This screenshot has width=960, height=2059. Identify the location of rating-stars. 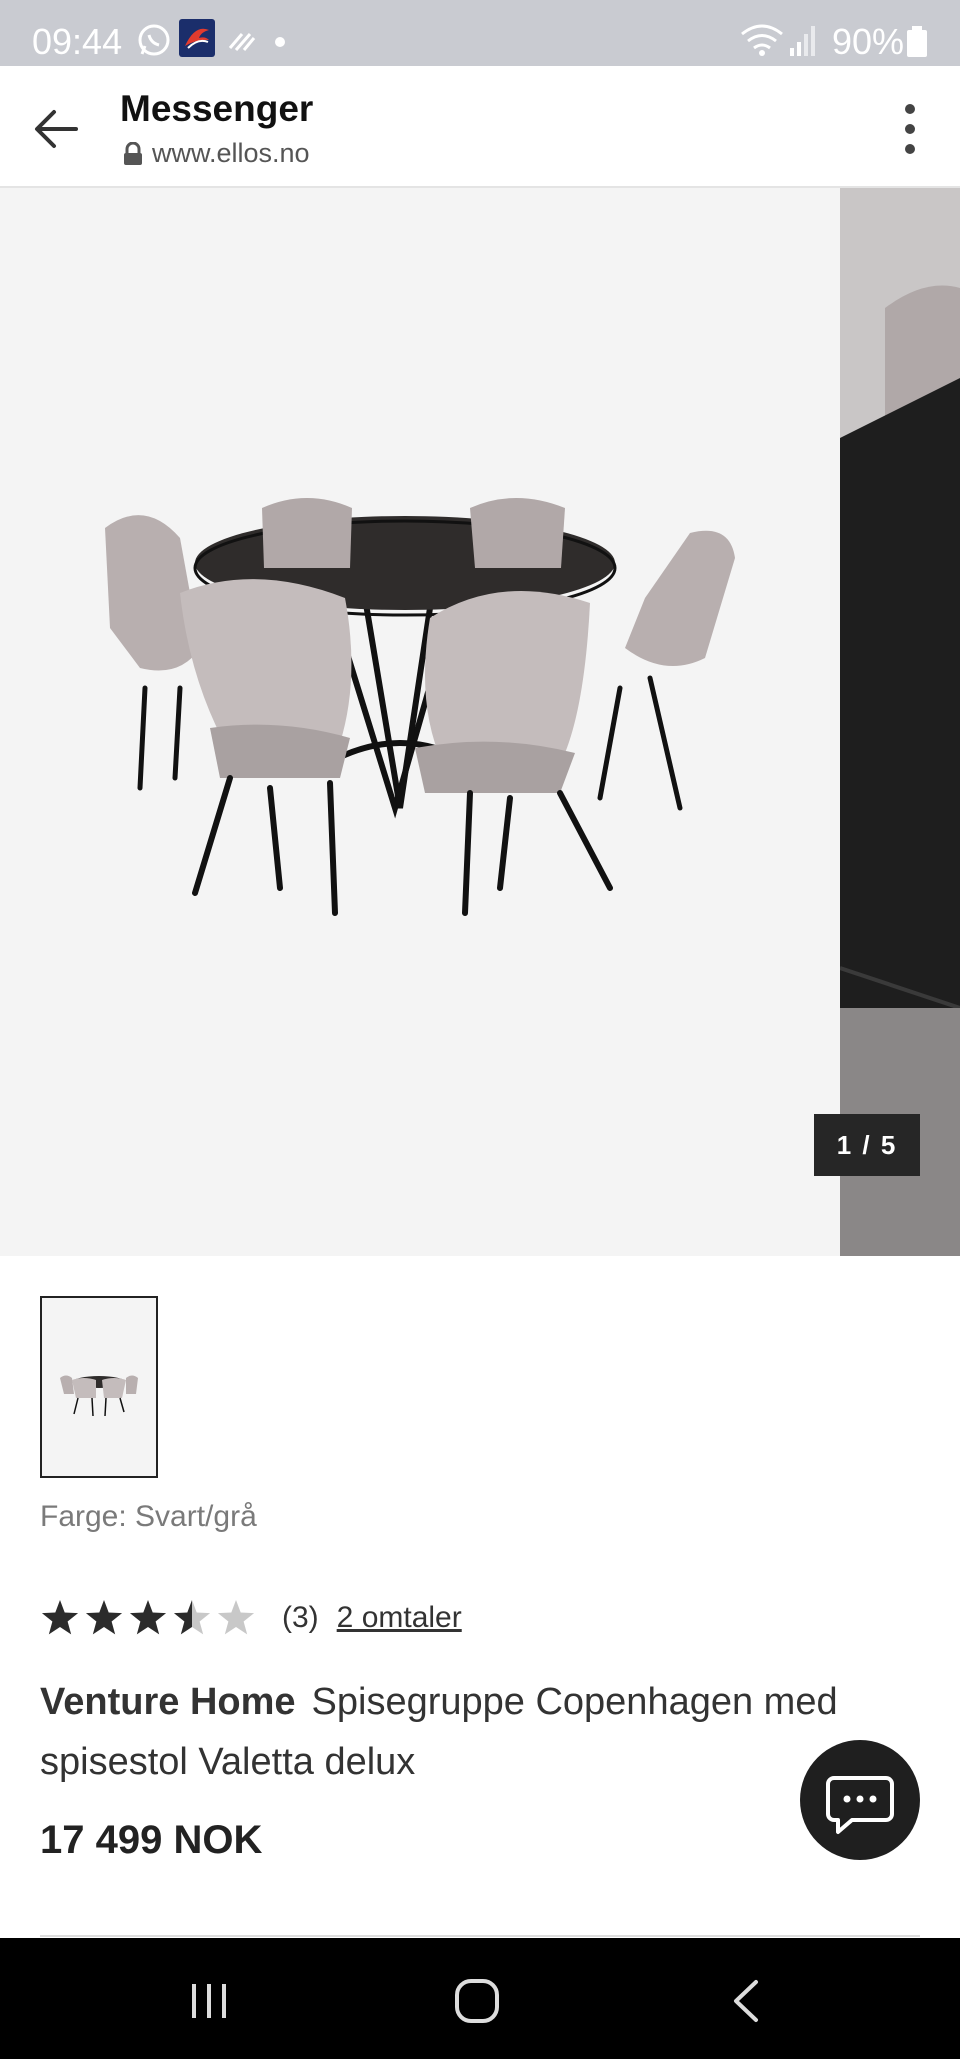
(148, 1617).